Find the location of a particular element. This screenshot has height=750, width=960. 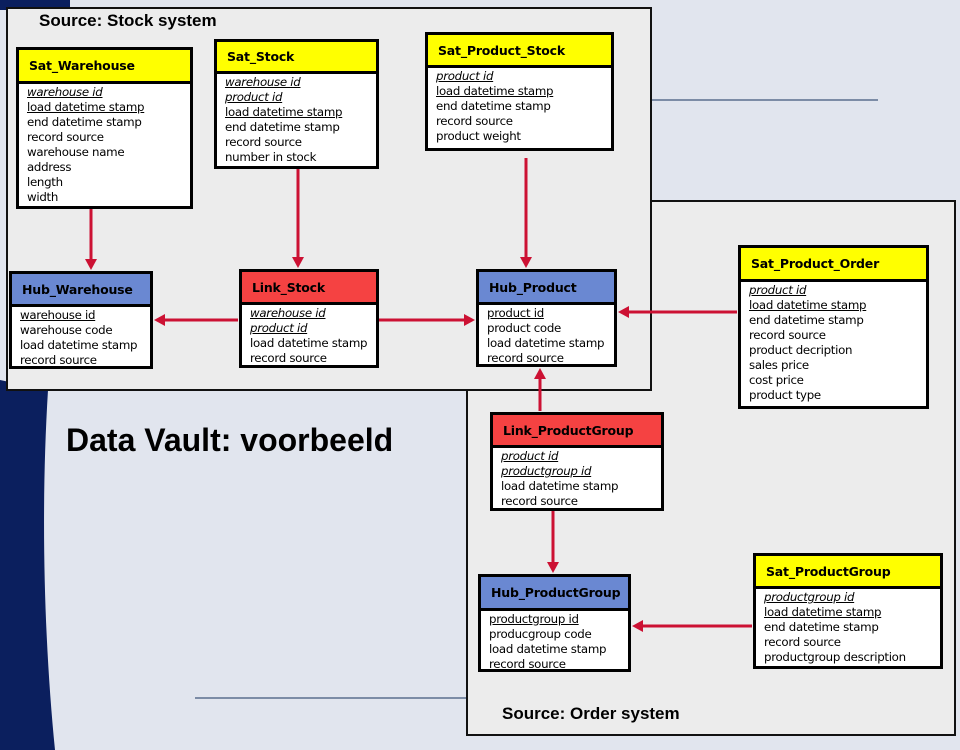

attribute-field: cost price is located at coordinates (776, 380).